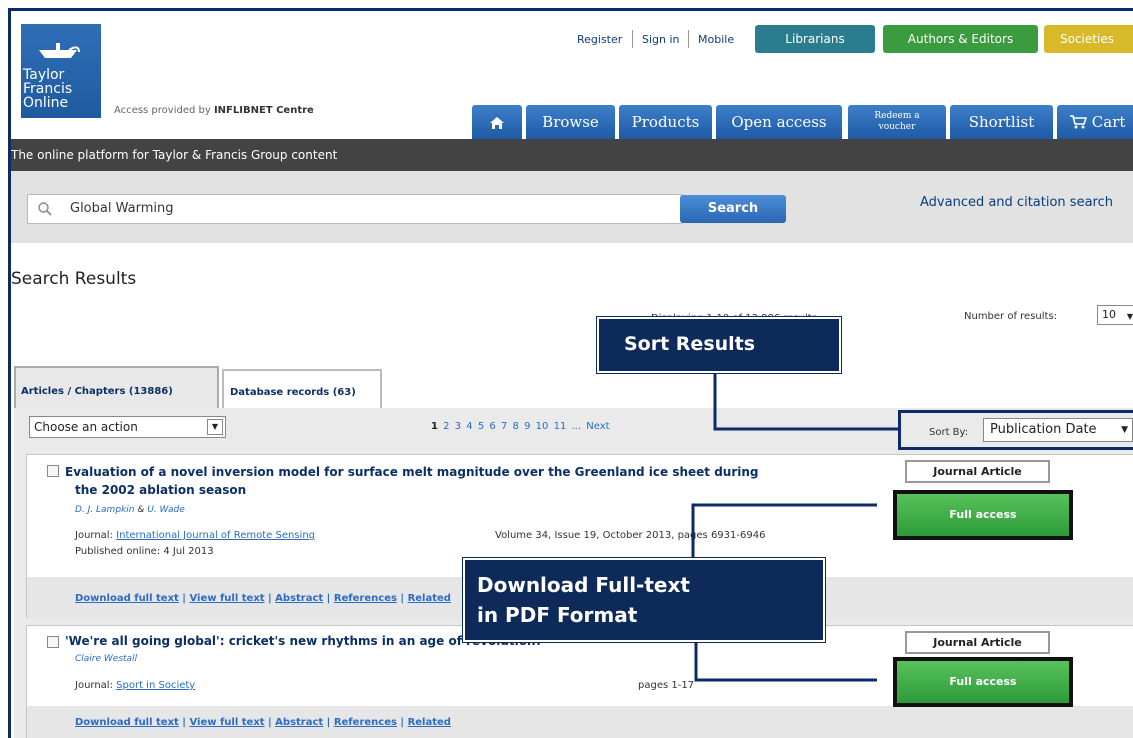 The height and width of the screenshot is (738, 1133). What do you see at coordinates (644, 600) in the screenshot?
I see `download-callout: Download Full-text in PDF Format` at bounding box center [644, 600].